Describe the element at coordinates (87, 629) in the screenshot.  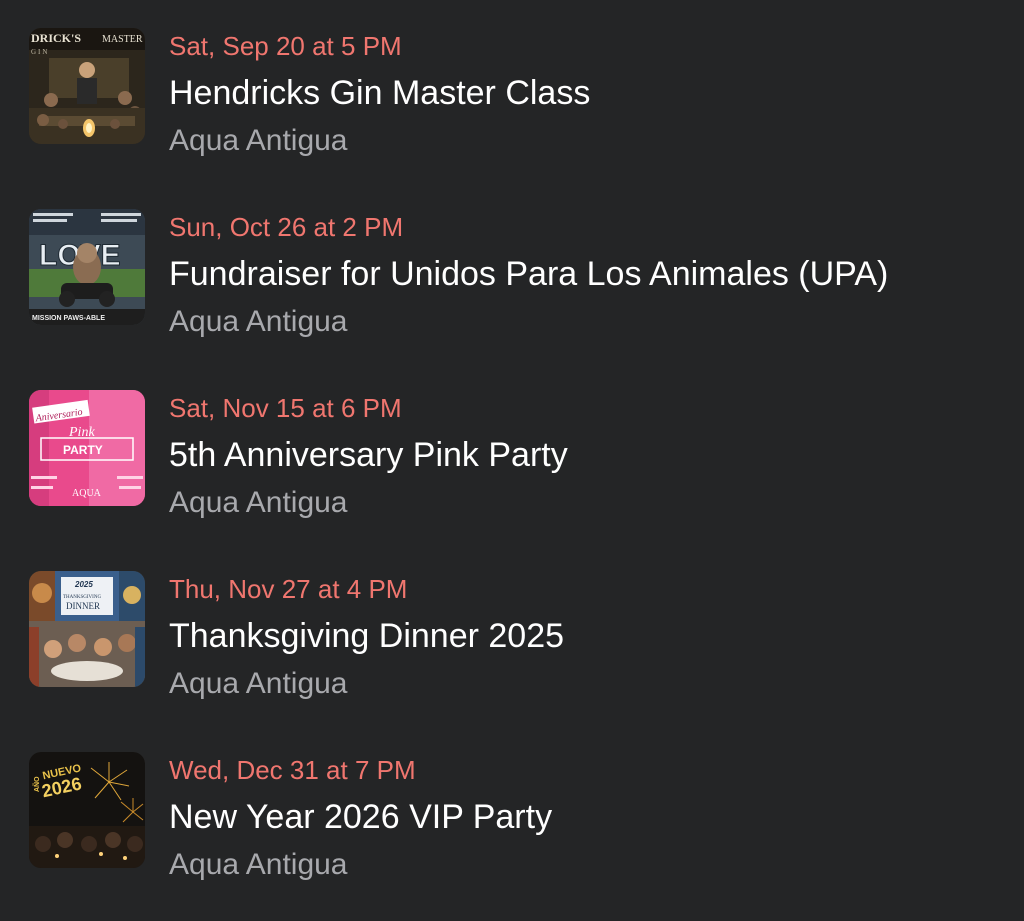
I see `thanksgiving-collage: 2025 THANKSGIVING DINNER` at that location.